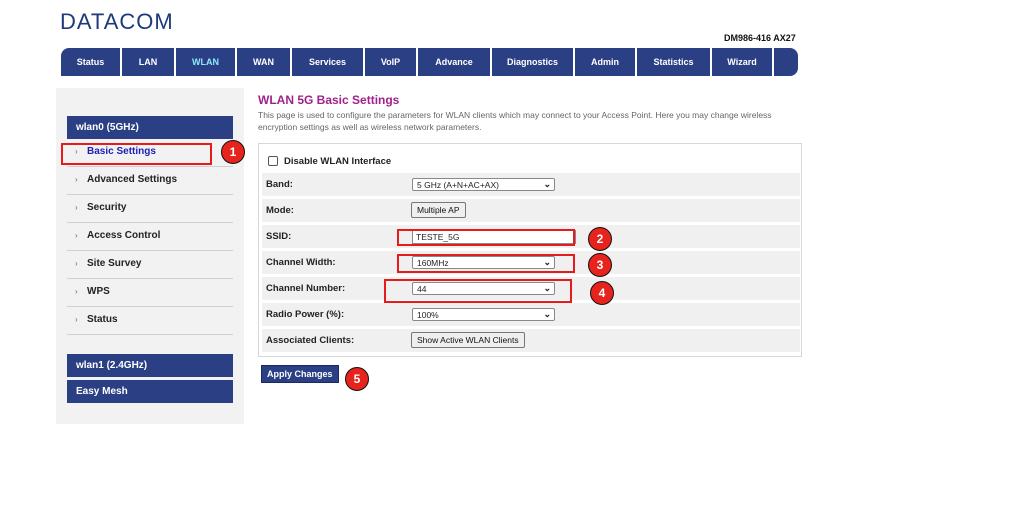 Image resolution: width=1024 pixels, height=514 pixels. I want to click on disable-wlan-label: Disable WLAN Interface, so click(338, 161).